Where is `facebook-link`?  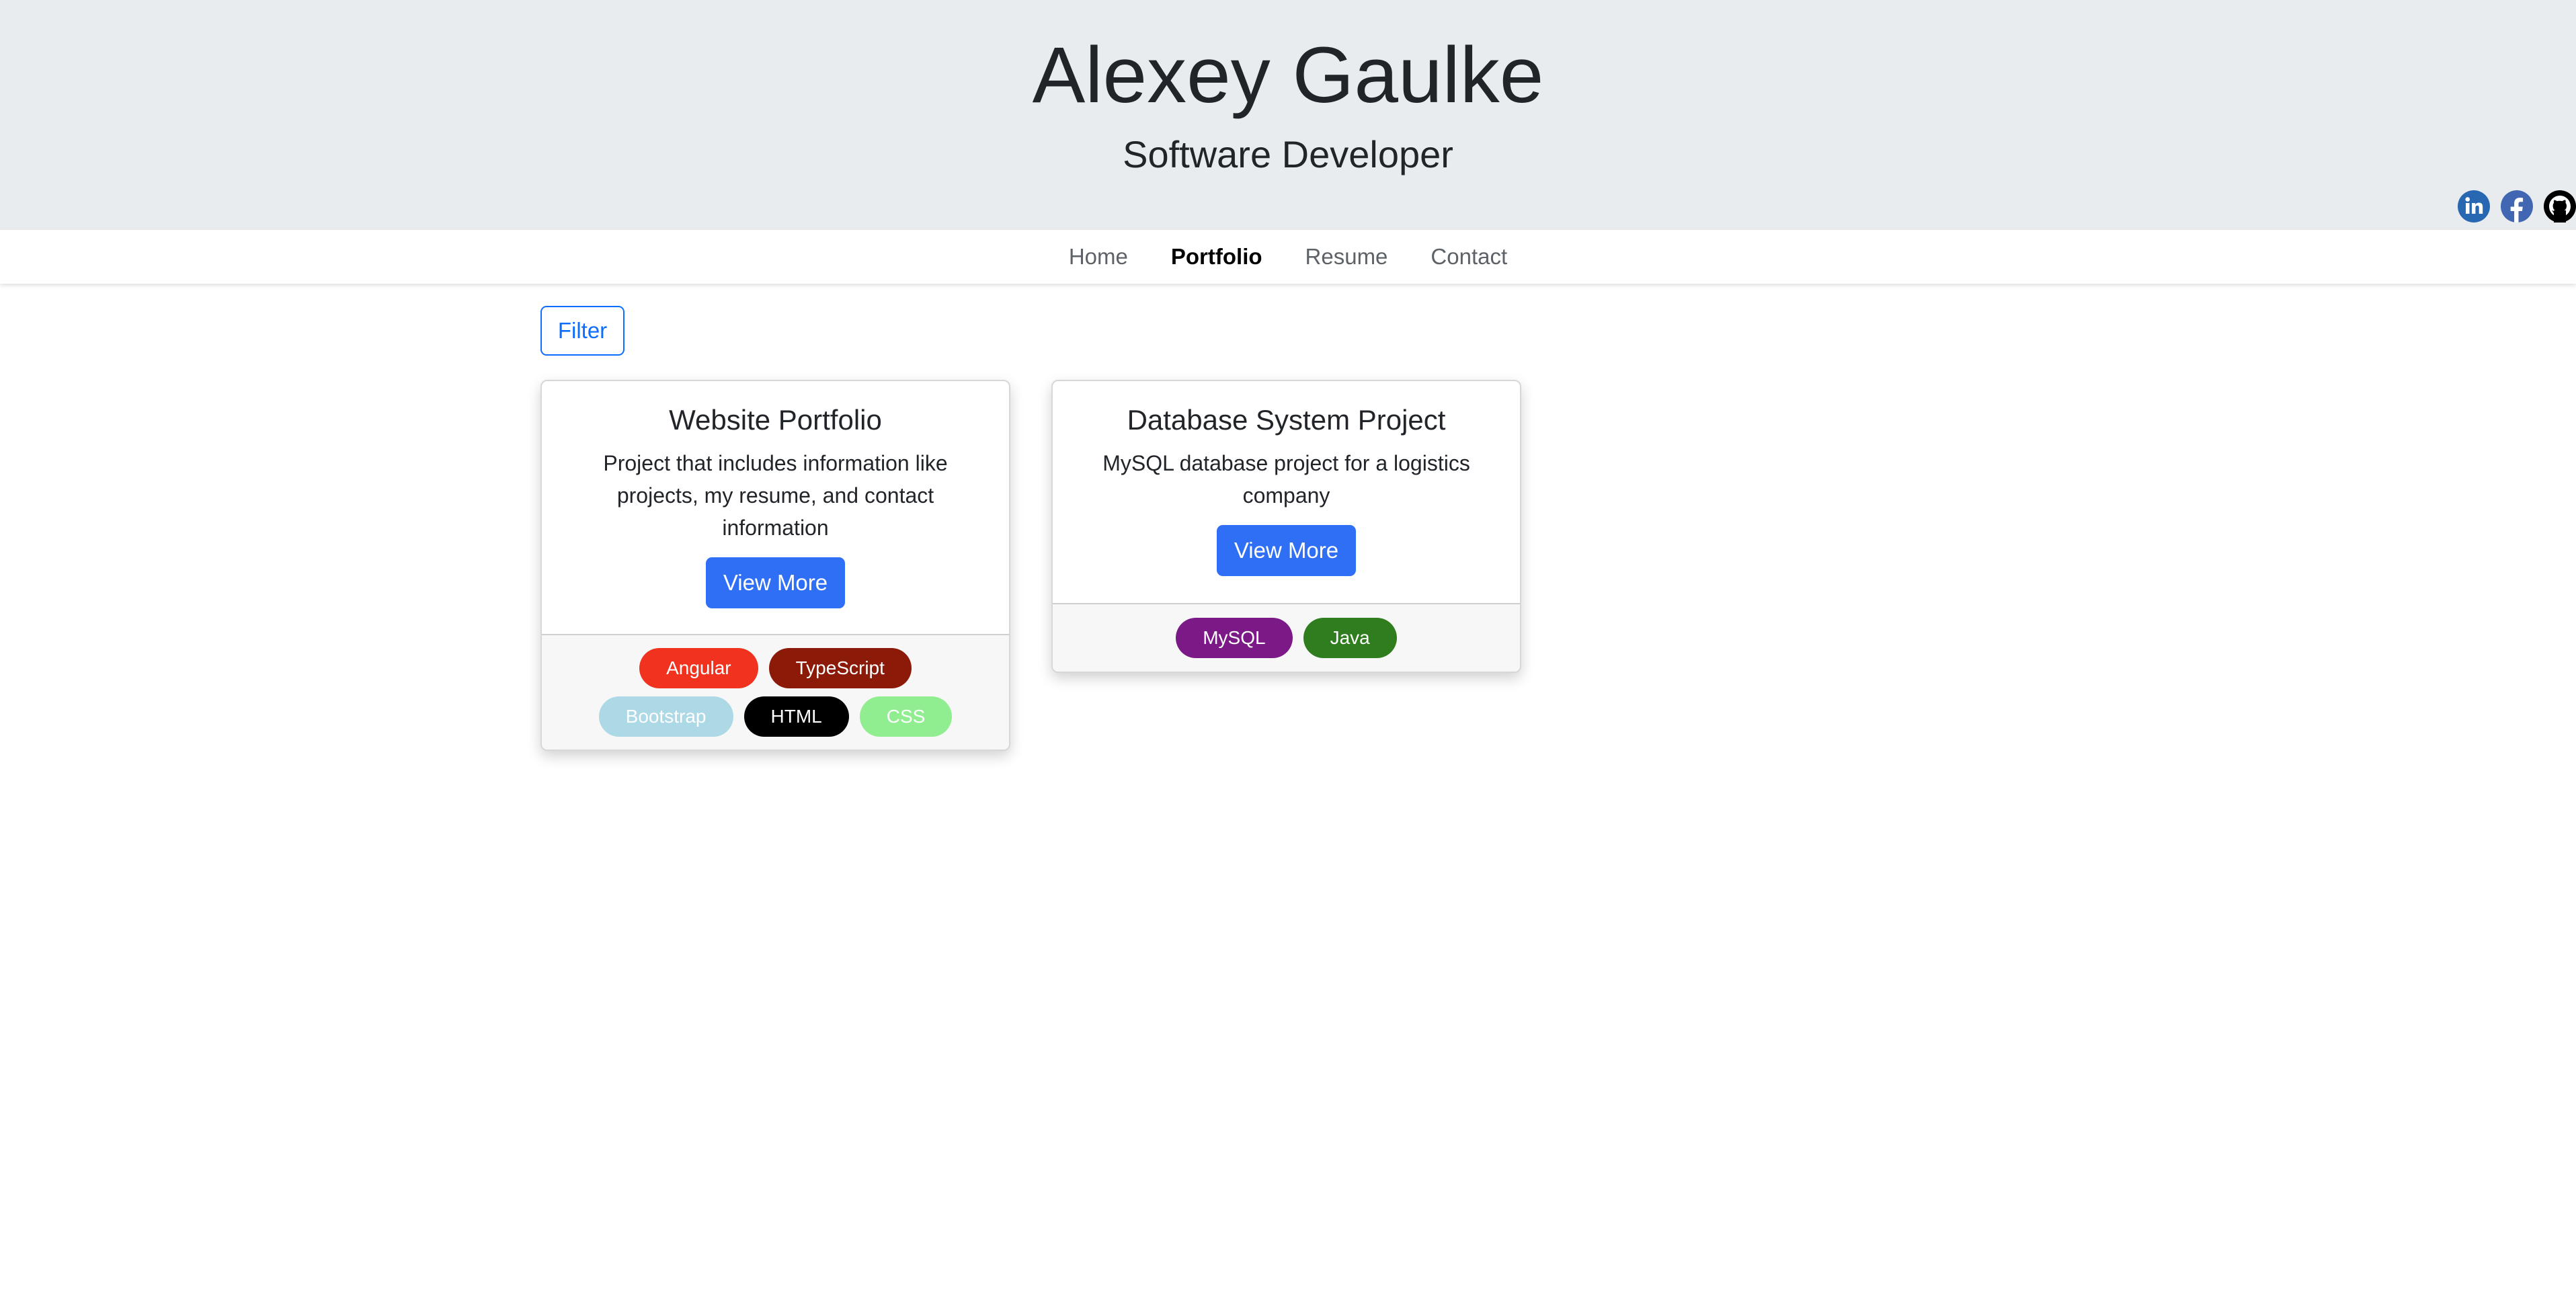
facebook-link is located at coordinates (2517, 206).